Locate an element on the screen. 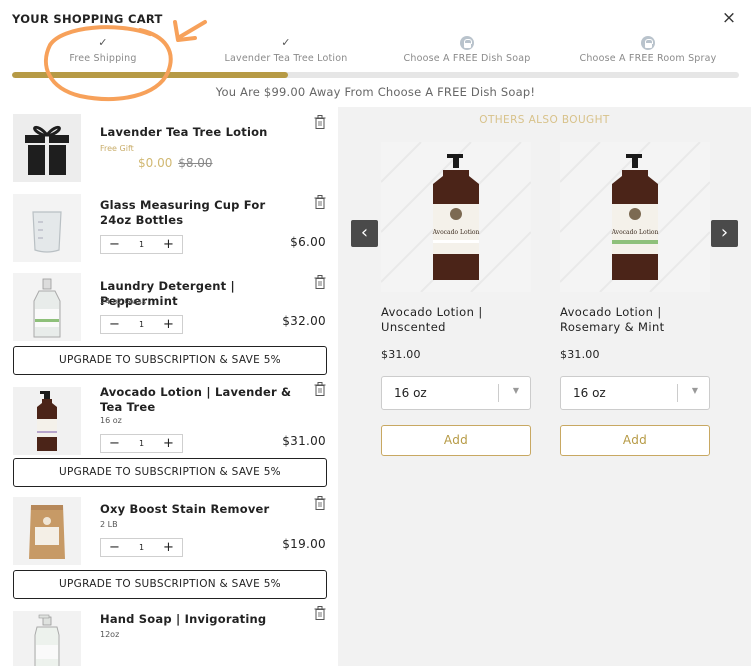 The image size is (751, 666). step-label: Choose A FREE Dish Soap is located at coordinates (467, 58).